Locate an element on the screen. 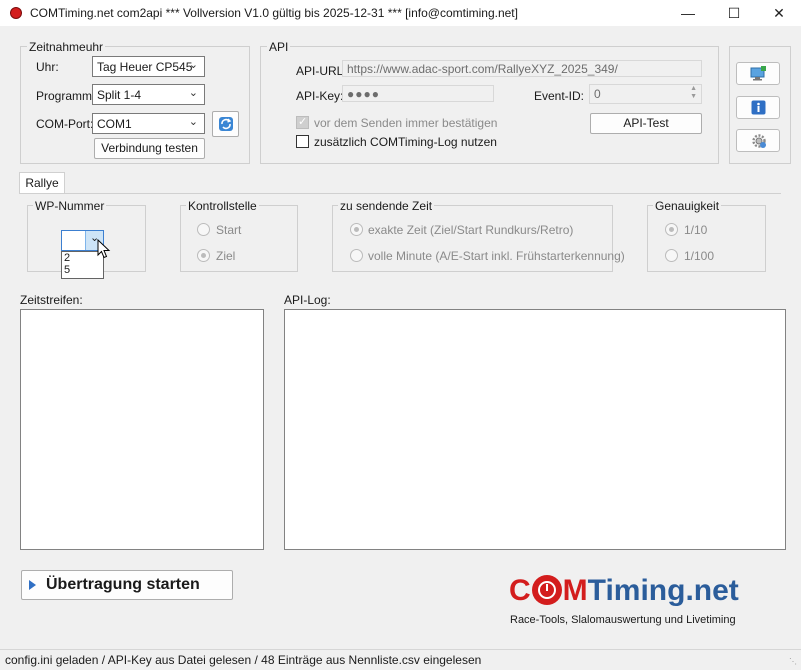  start-transfer-button: Übertragung starten is located at coordinates (127, 585).